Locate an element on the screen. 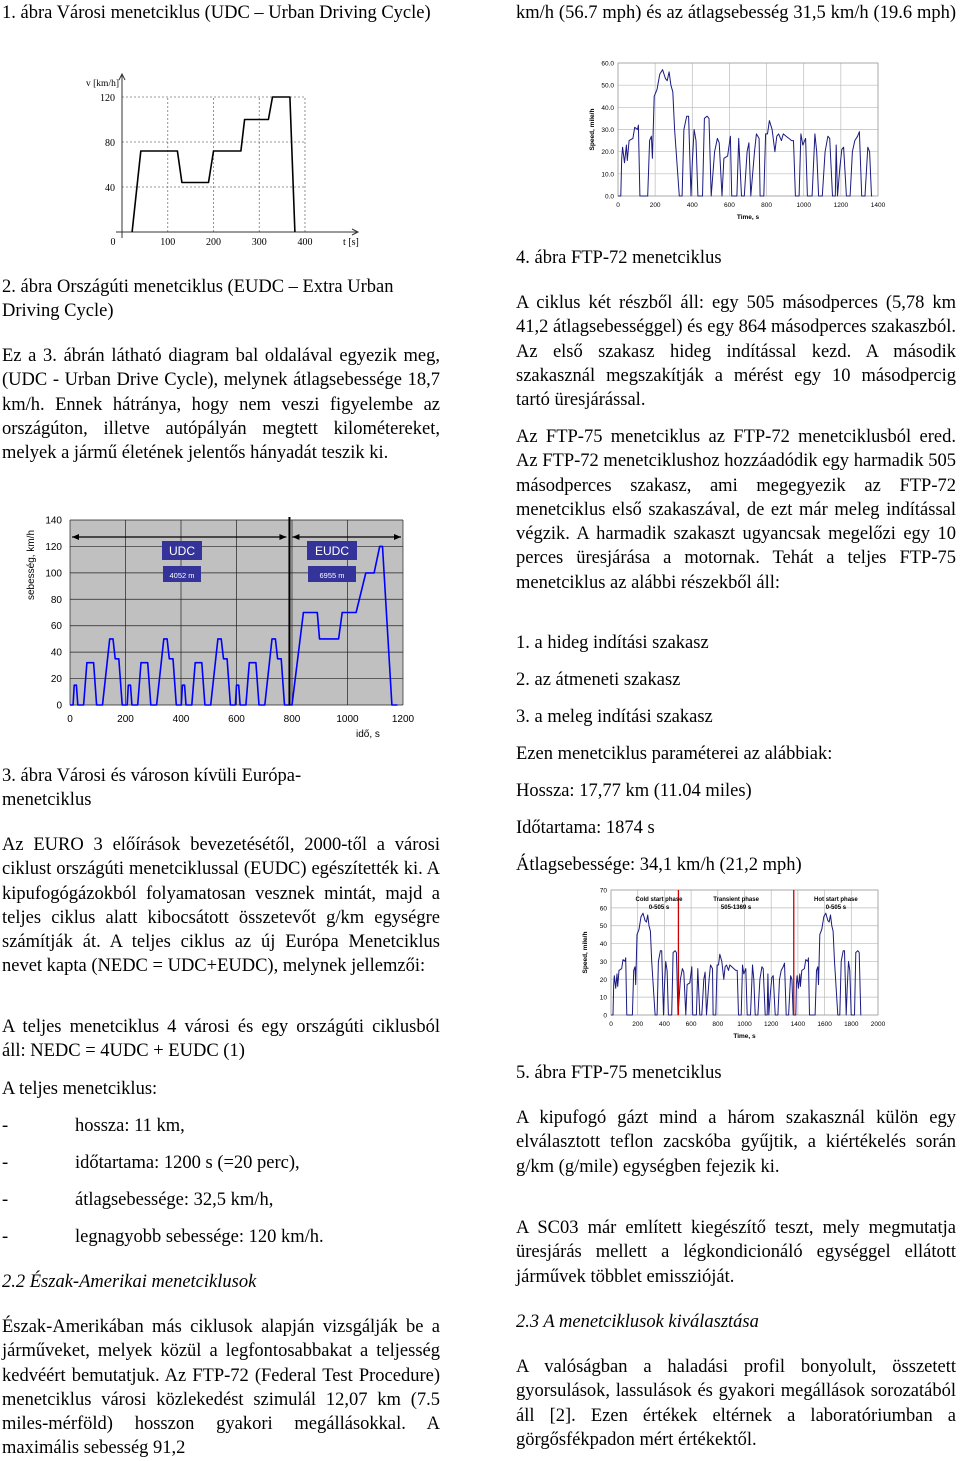  y-tick-label: 40.0 is located at coordinates (607, 108).